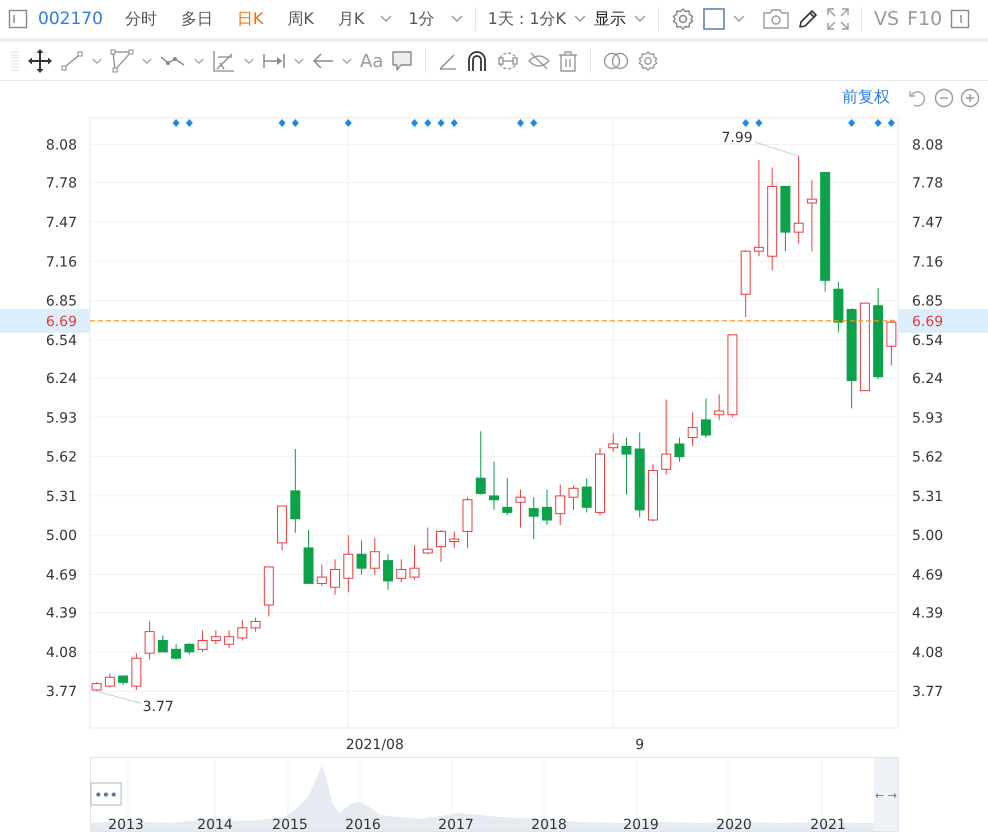 The height and width of the screenshot is (837, 988). What do you see at coordinates (421, 19) in the screenshot?
I see `period-tab: 1分` at bounding box center [421, 19].